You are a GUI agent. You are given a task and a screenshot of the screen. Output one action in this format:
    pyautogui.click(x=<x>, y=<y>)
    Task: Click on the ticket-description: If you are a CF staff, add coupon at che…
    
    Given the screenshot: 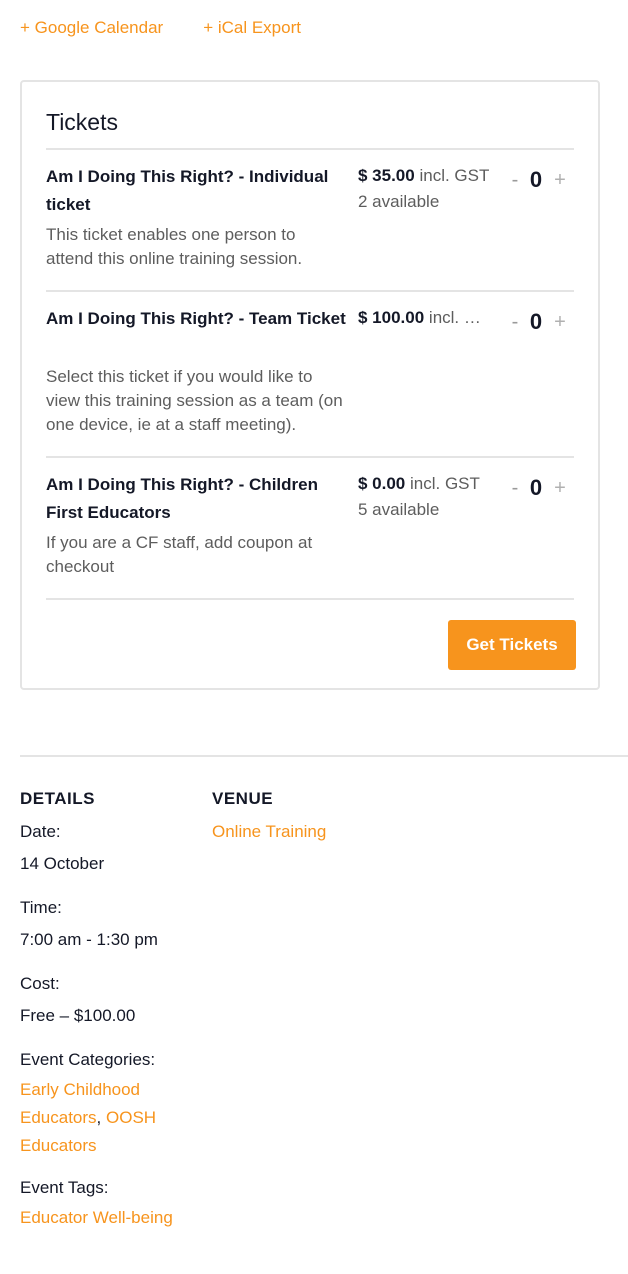 What is the action you would take?
    pyautogui.click(x=179, y=554)
    